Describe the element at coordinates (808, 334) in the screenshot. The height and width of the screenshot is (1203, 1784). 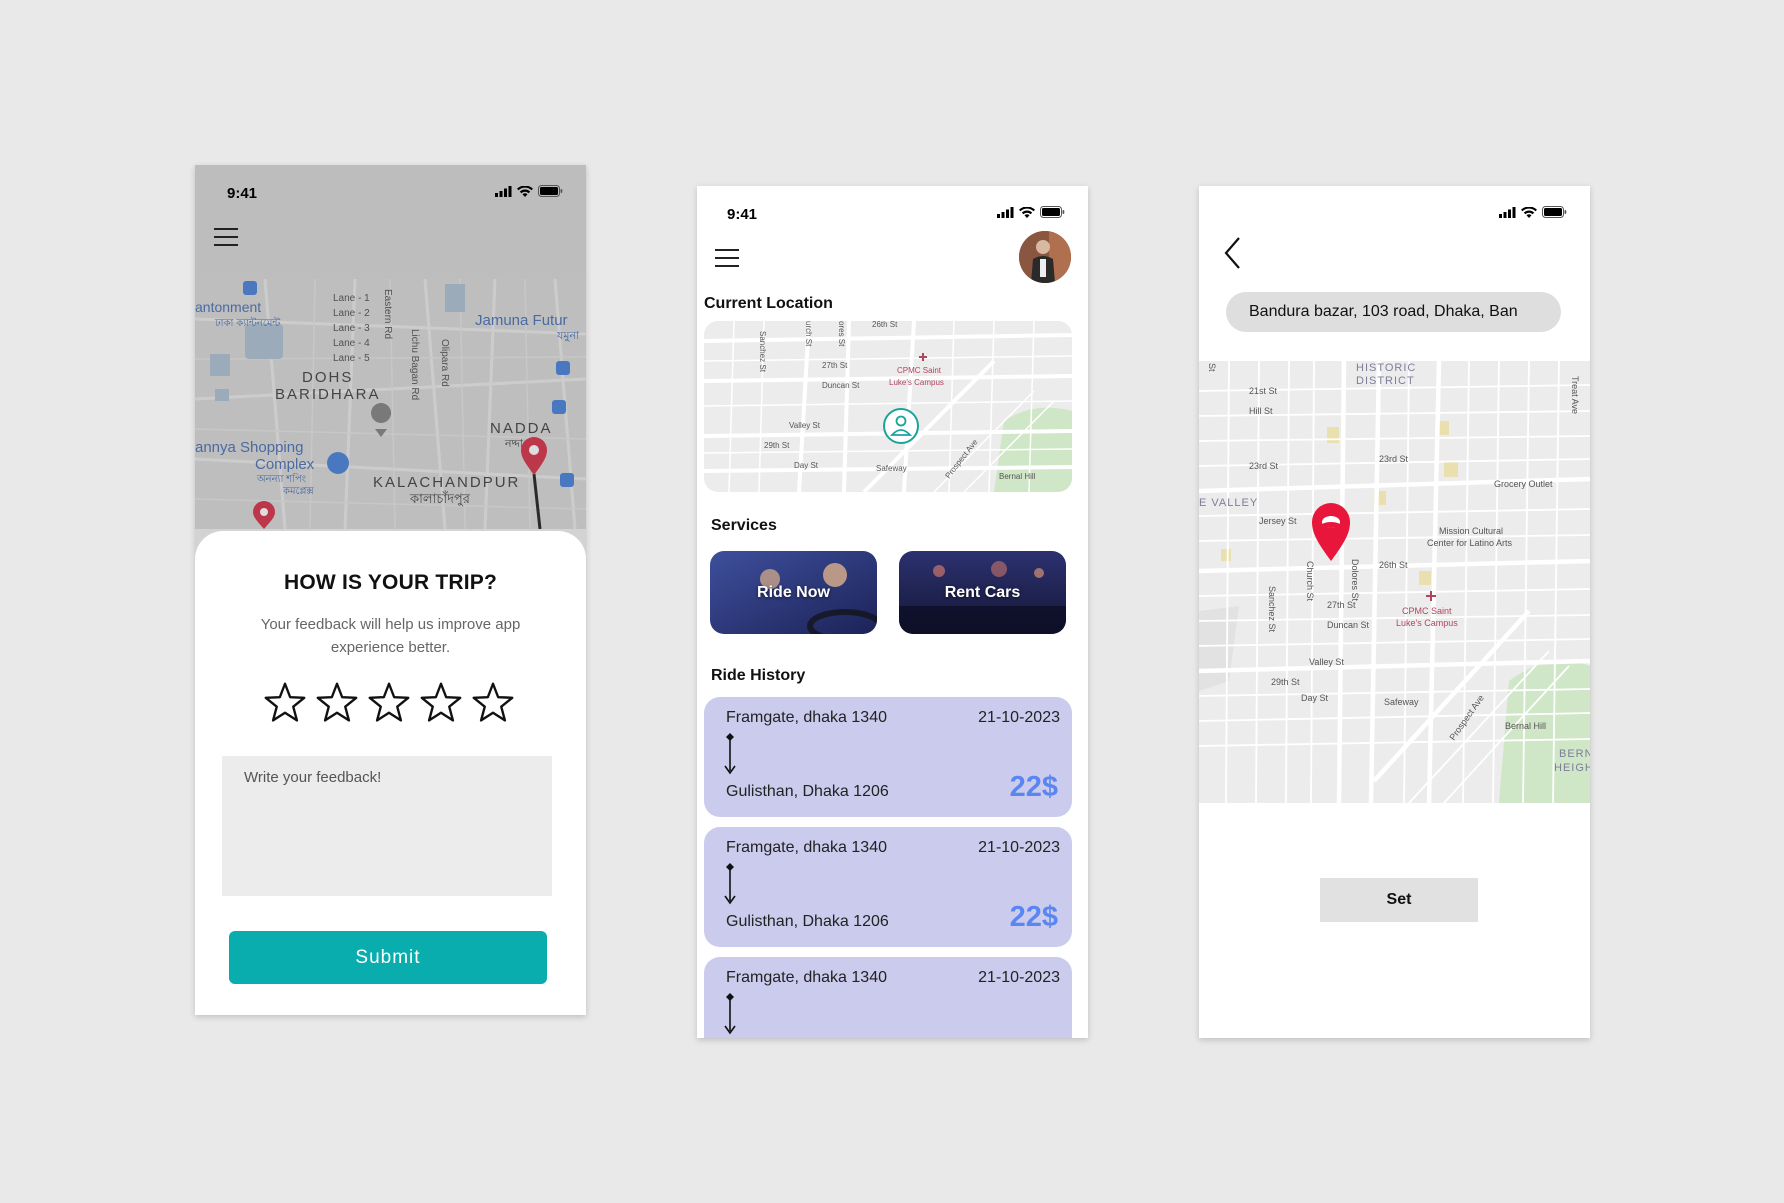
I see `map-label: urch St` at that location.